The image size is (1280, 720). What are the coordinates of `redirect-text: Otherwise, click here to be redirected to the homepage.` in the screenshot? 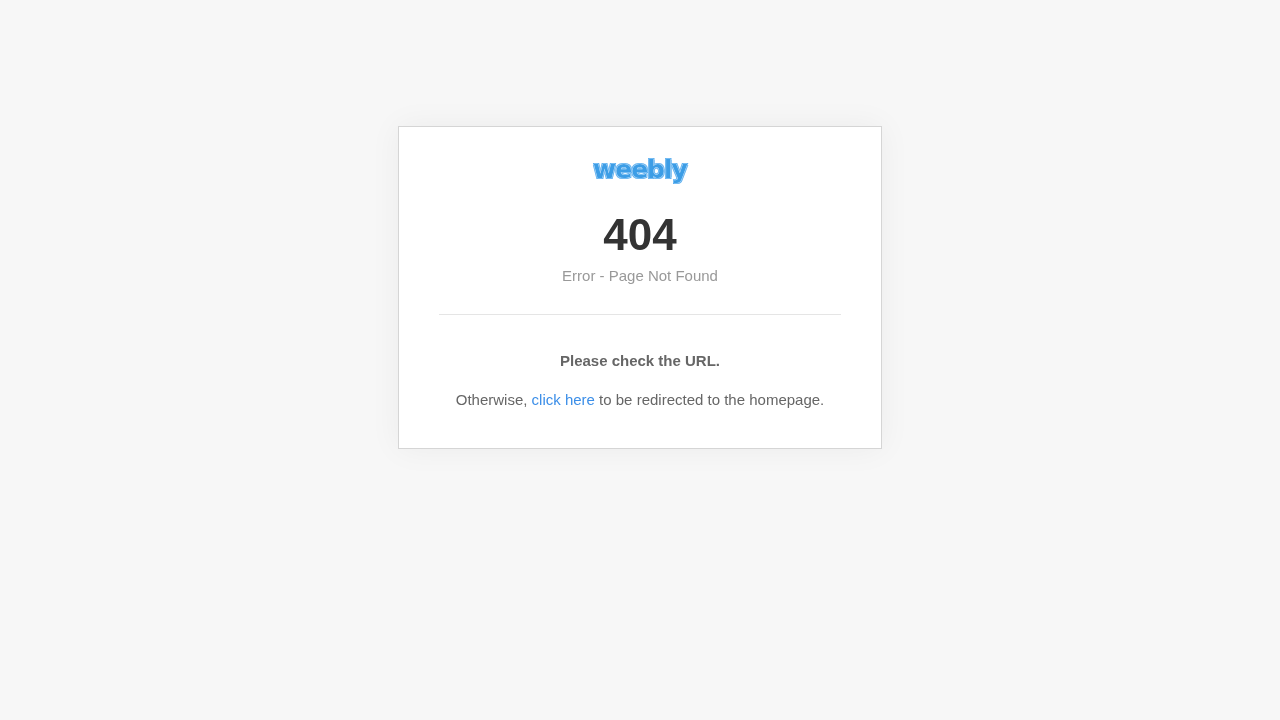 It's located at (640, 400).